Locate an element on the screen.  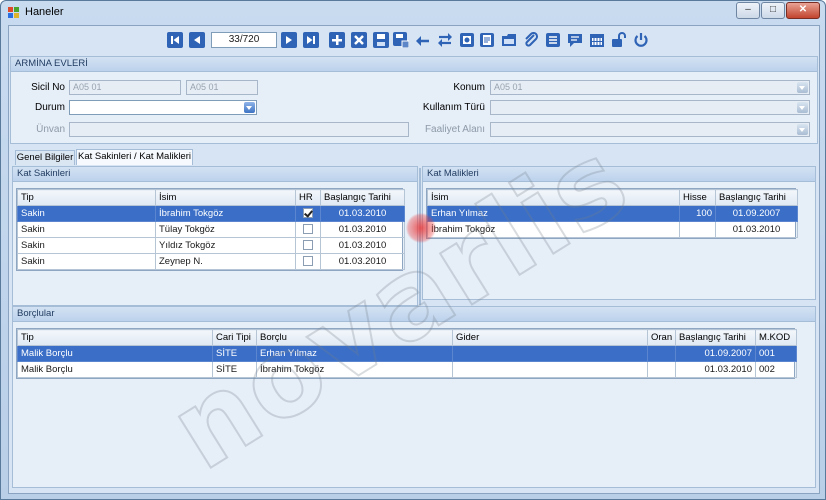
add-icon is located at coordinates (337, 40).